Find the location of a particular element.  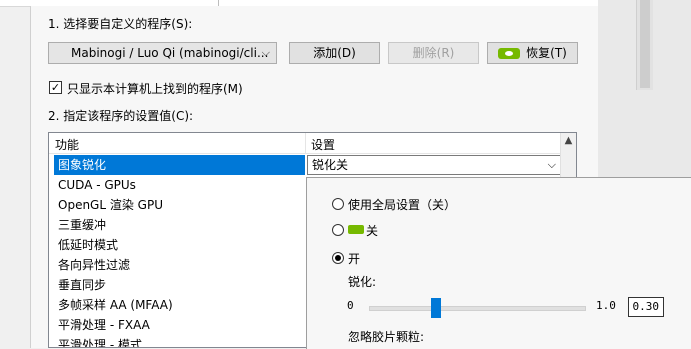

on-radio is located at coordinates (338, 258).